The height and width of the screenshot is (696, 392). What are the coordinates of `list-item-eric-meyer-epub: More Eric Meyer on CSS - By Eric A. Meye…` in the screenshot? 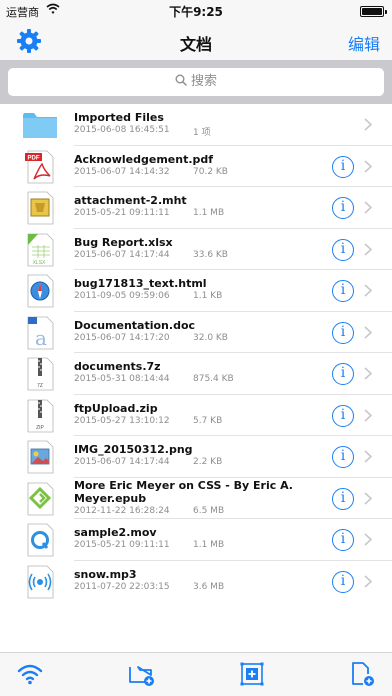 It's located at (196, 498).